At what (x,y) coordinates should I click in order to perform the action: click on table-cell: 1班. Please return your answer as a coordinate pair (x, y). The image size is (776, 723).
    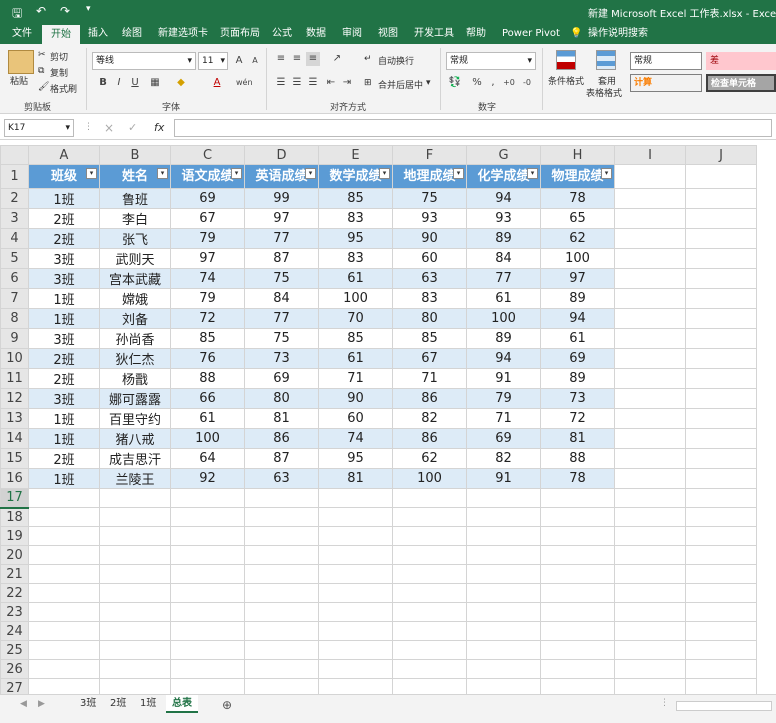
    Looking at the image, I should click on (64, 478).